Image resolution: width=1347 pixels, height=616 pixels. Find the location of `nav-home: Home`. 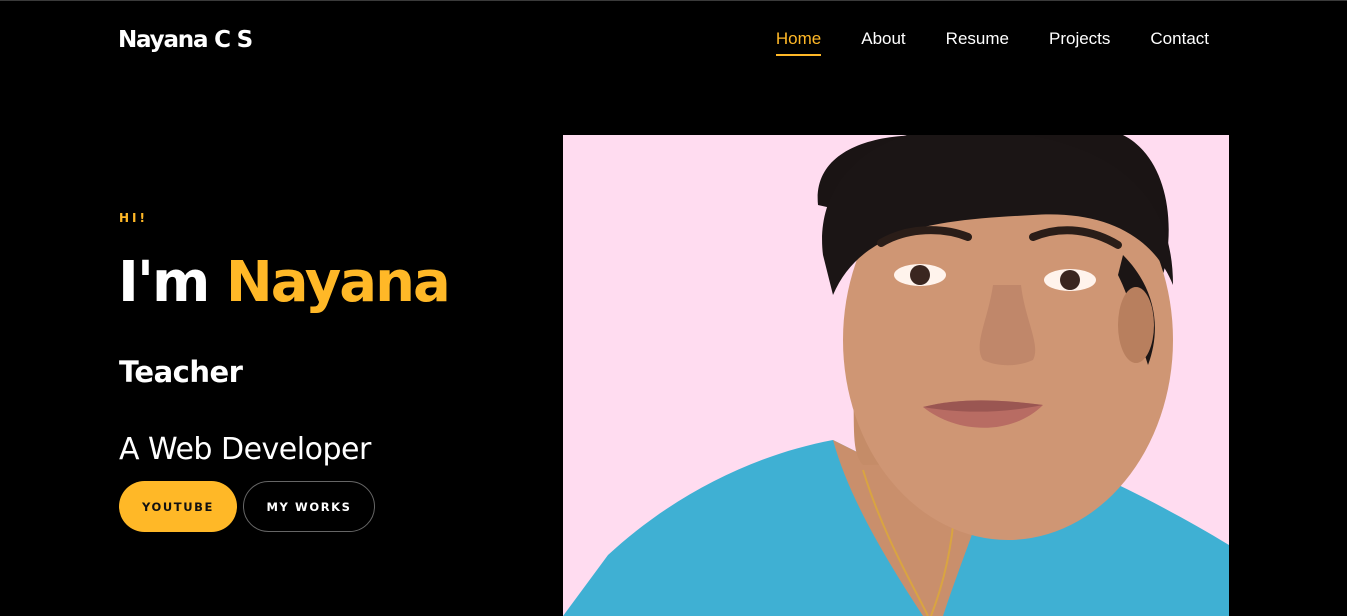

nav-home: Home is located at coordinates (798, 42).